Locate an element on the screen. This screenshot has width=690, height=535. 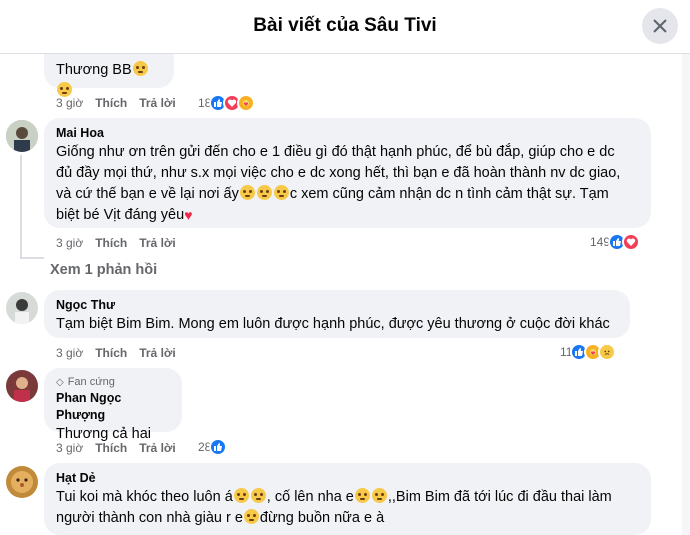
like-reaction-icon is located at coordinates (218, 447).